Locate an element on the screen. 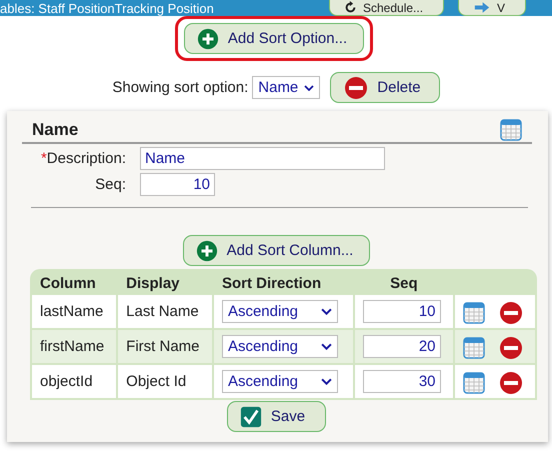 This screenshot has width=552, height=475. toolbar-button: V is located at coordinates (492, 8).